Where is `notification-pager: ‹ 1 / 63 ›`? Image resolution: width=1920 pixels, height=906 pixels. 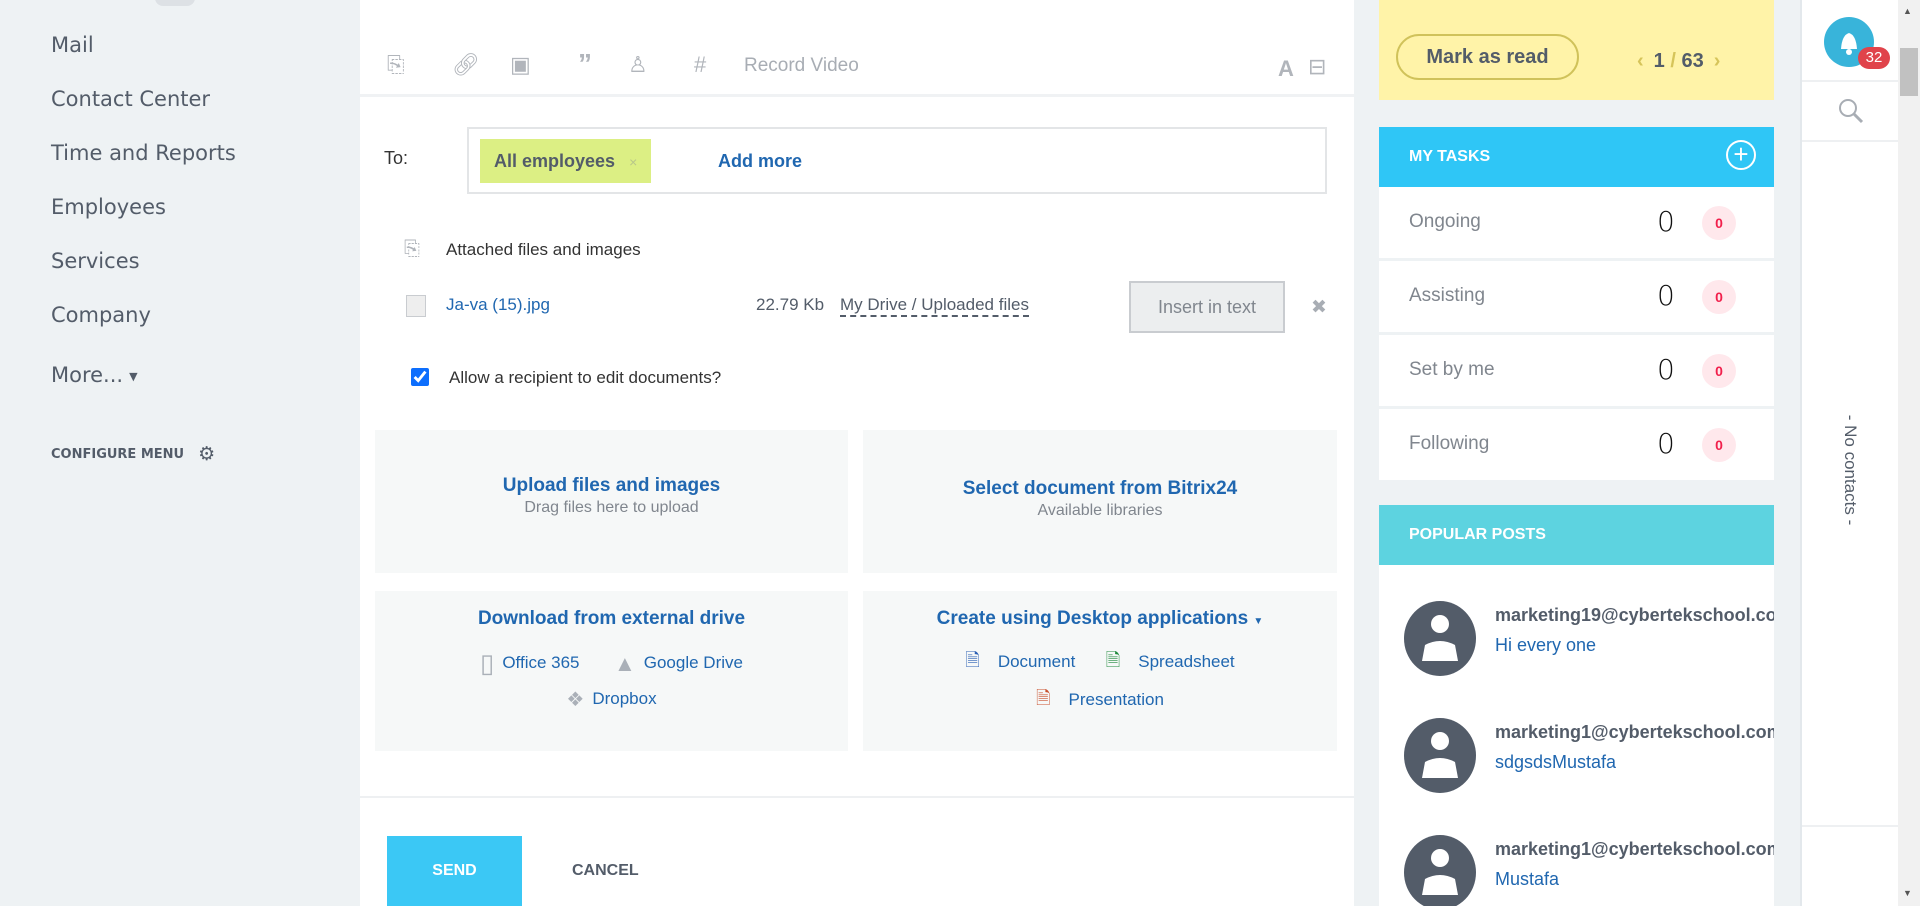 notification-pager: ‹ 1 / 63 › is located at coordinates (1678, 61).